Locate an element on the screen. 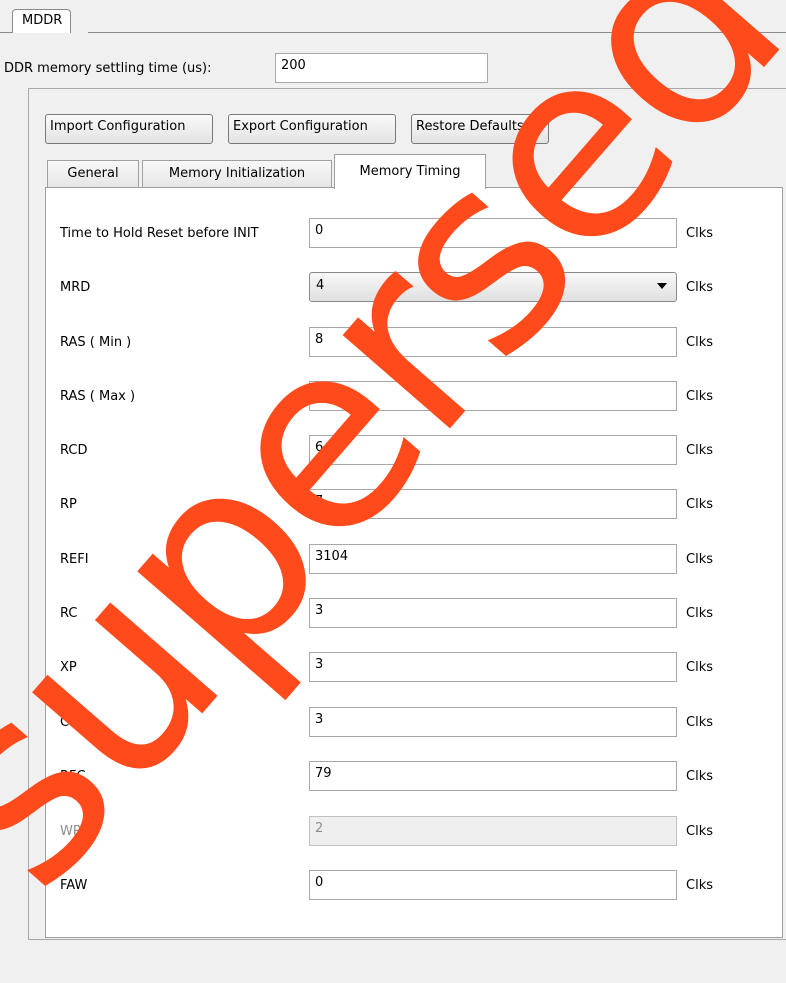 The width and height of the screenshot is (786, 983). label-faw: FAW is located at coordinates (74, 885).